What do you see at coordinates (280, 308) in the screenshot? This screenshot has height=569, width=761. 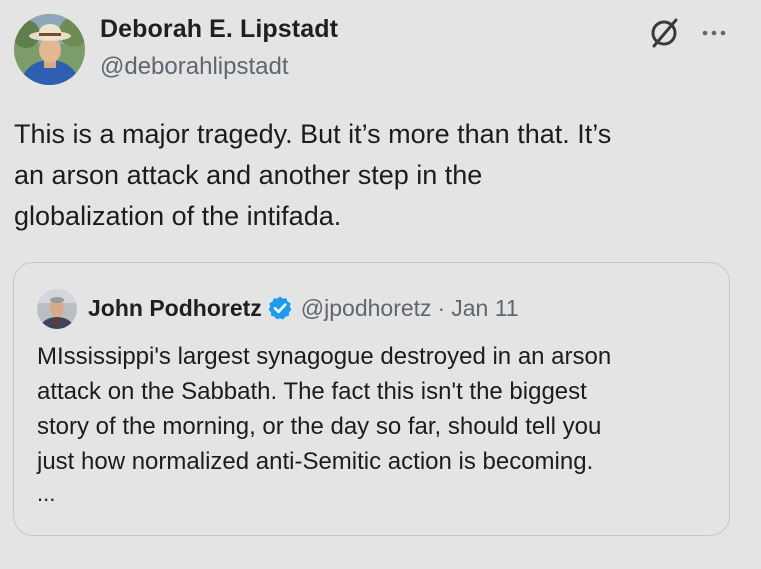 I see `verified-badge-icon` at bounding box center [280, 308].